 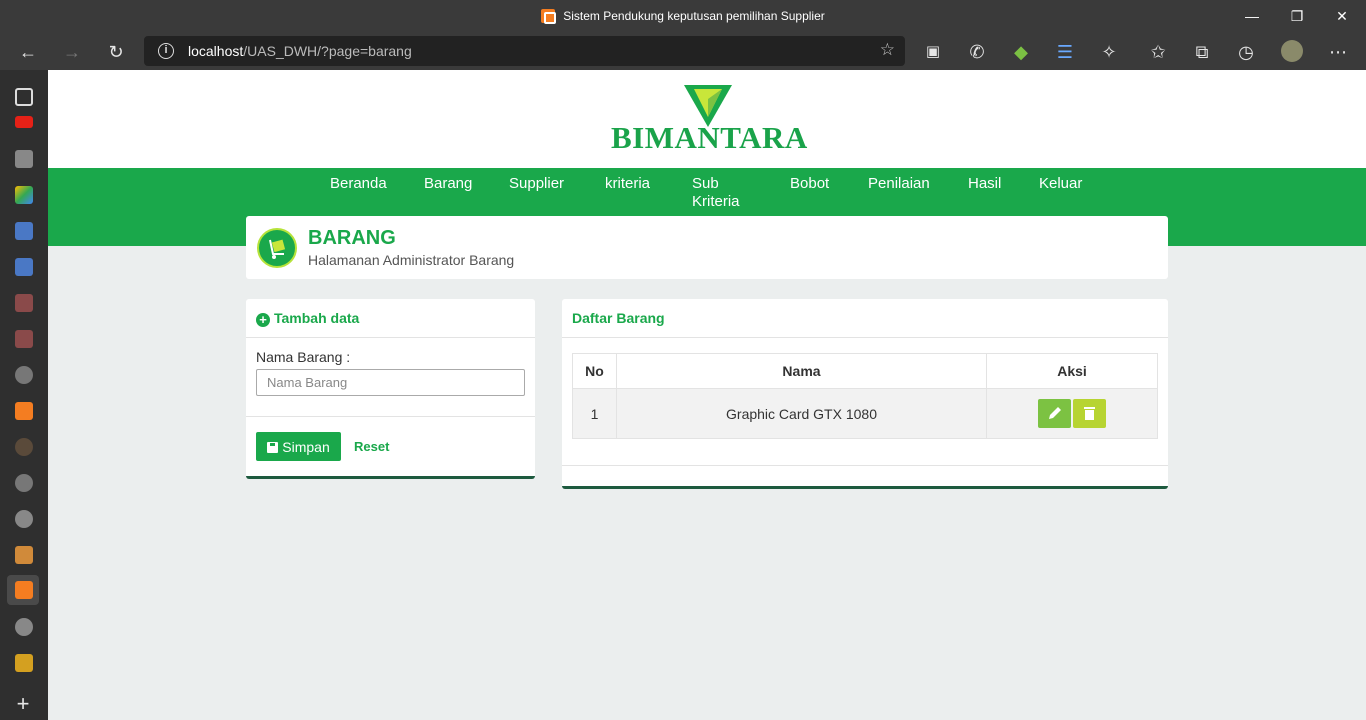 I want to click on restore-icon: ❐, so click(x=1297, y=16).